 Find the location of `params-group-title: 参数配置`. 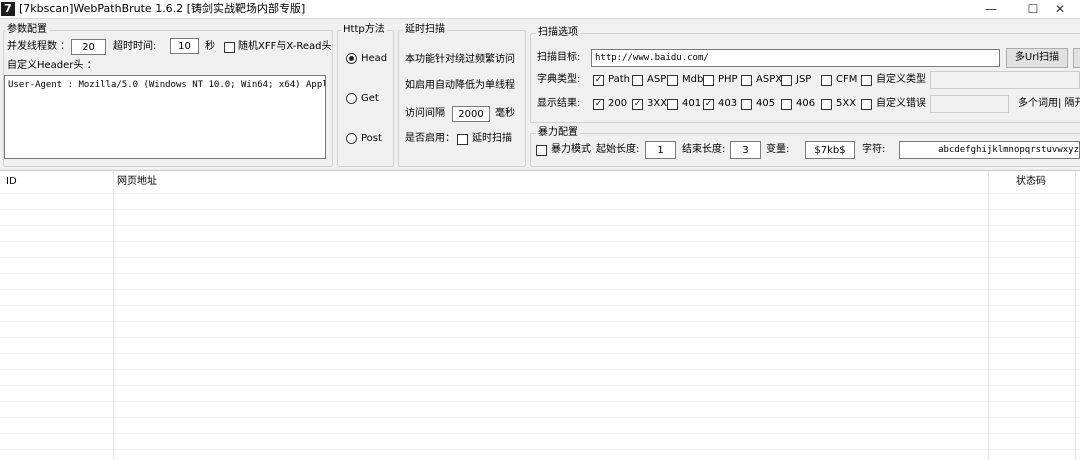

params-group-title: 参数配置 is located at coordinates (27, 30).